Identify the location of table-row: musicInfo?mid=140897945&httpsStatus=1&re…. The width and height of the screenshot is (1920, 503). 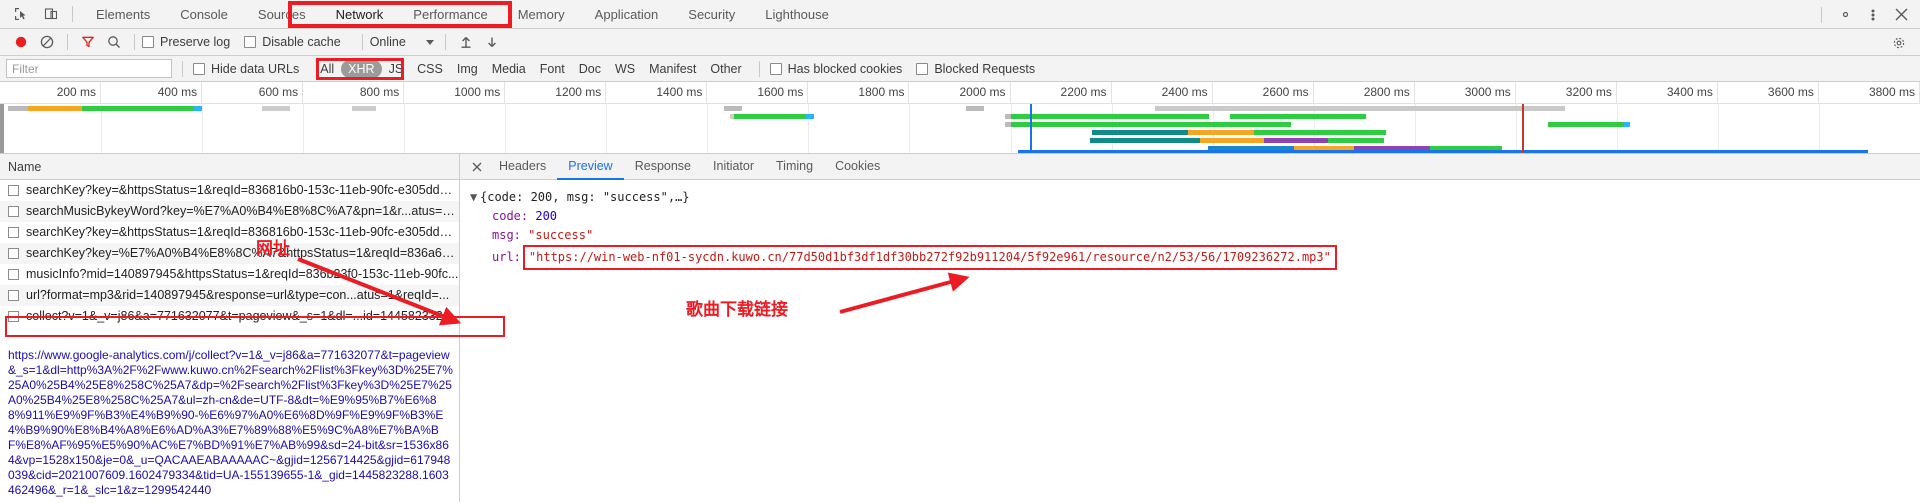
(229, 274).